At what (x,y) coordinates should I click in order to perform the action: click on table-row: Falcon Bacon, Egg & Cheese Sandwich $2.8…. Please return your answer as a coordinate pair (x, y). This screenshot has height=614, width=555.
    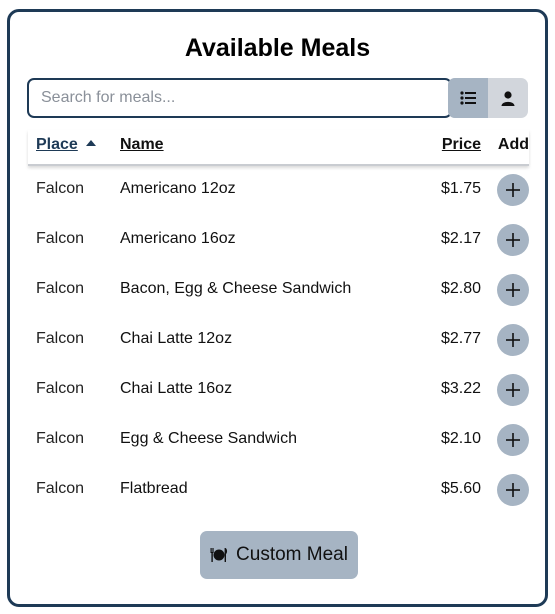
    Looking at the image, I should click on (278, 290).